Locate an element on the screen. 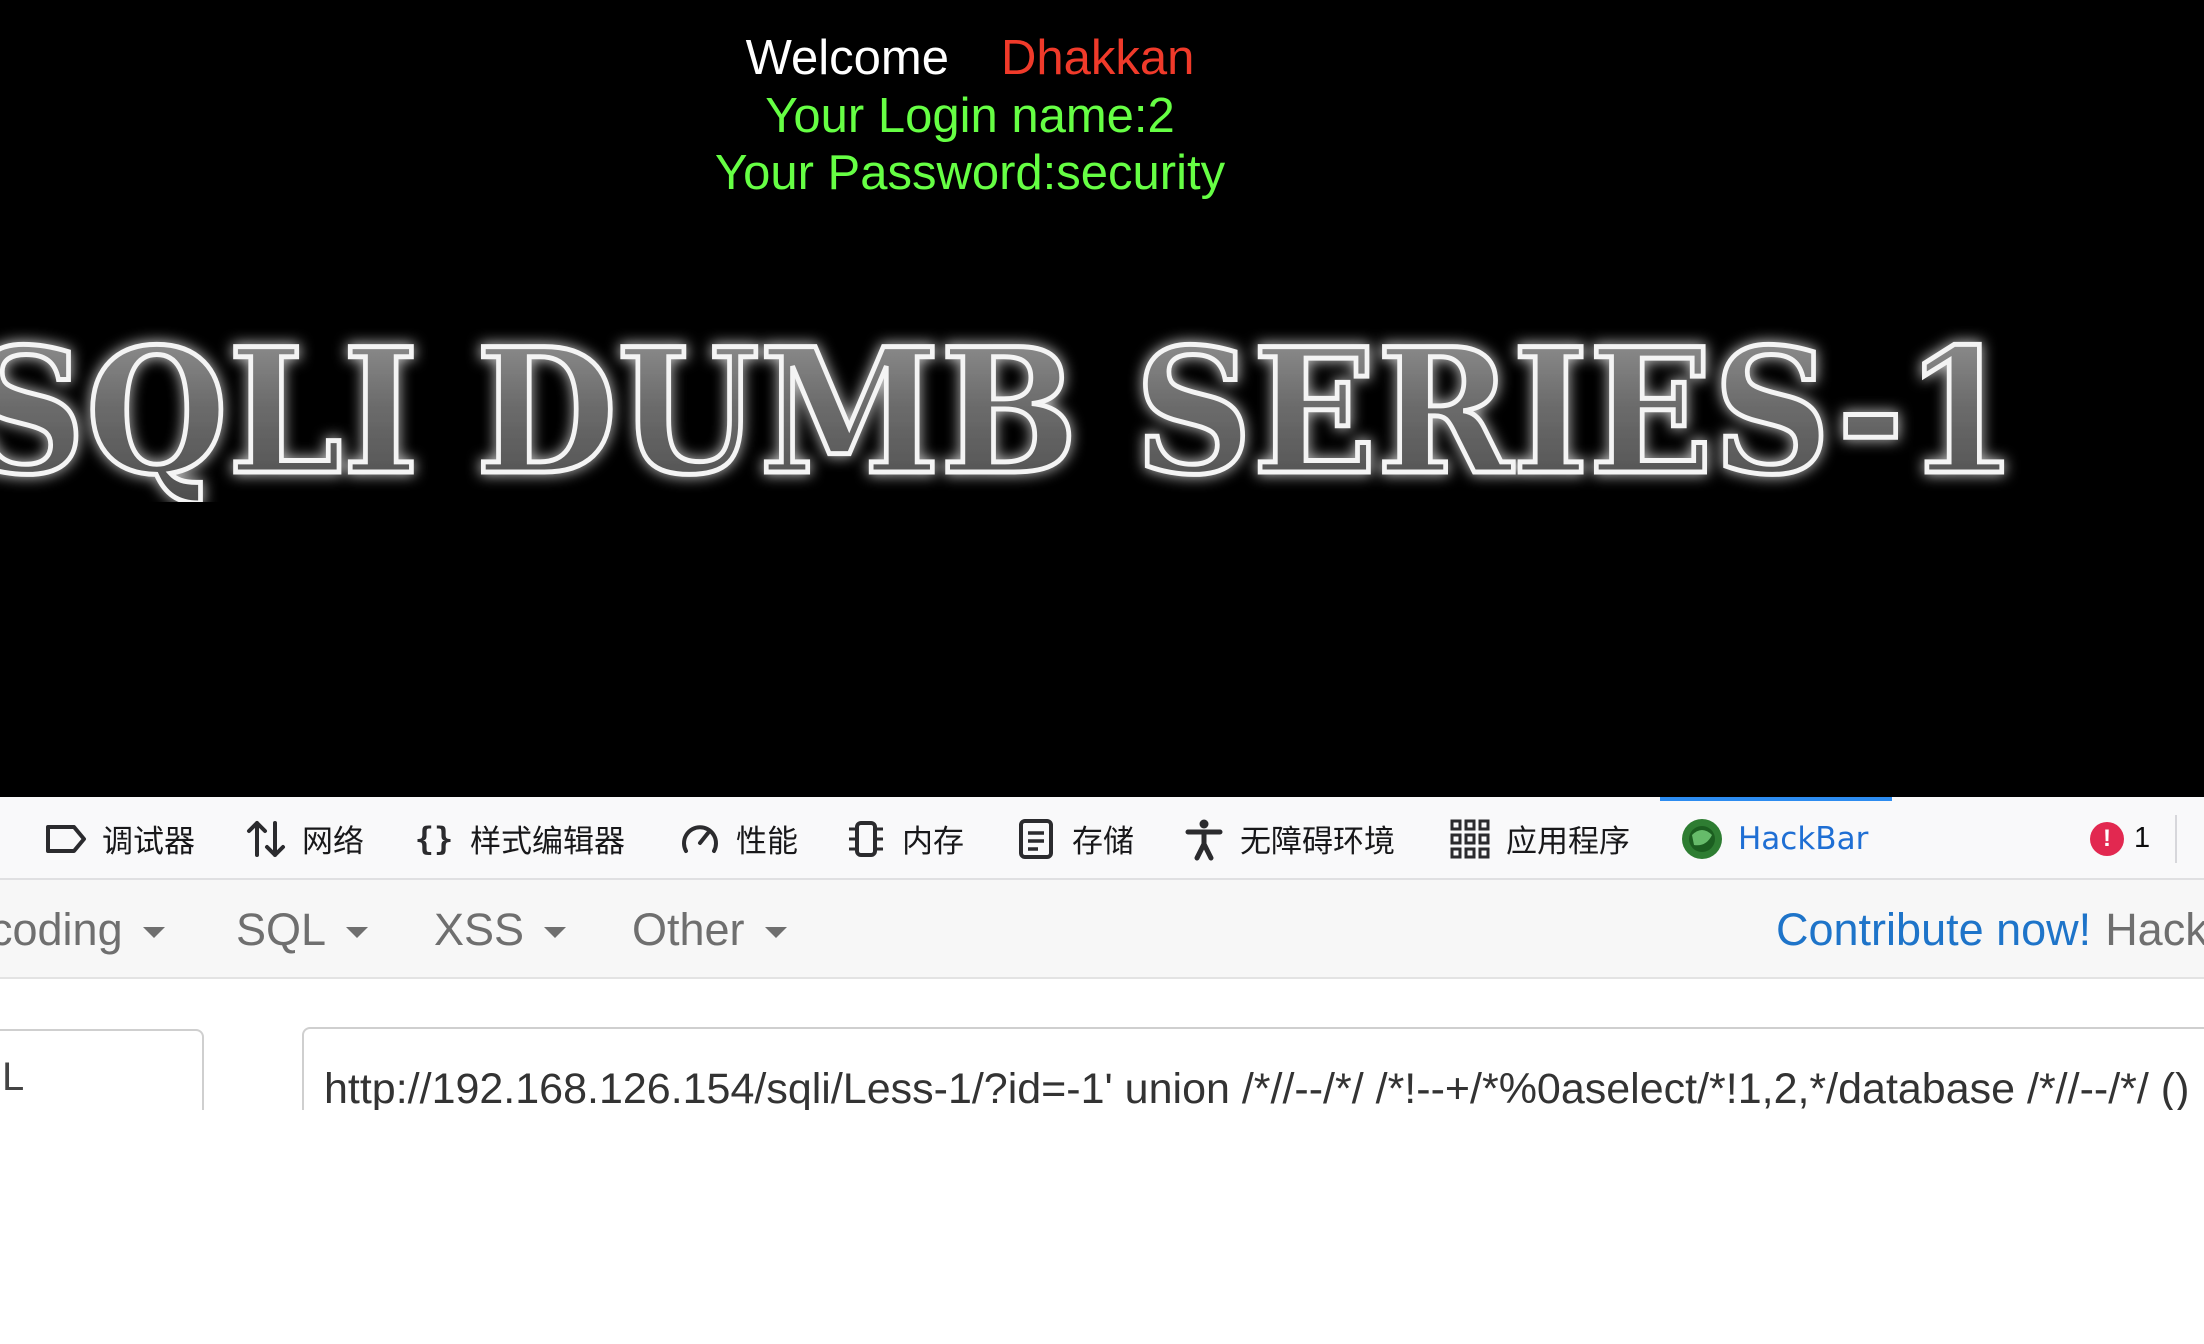  memory-icon is located at coordinates (866, 838).